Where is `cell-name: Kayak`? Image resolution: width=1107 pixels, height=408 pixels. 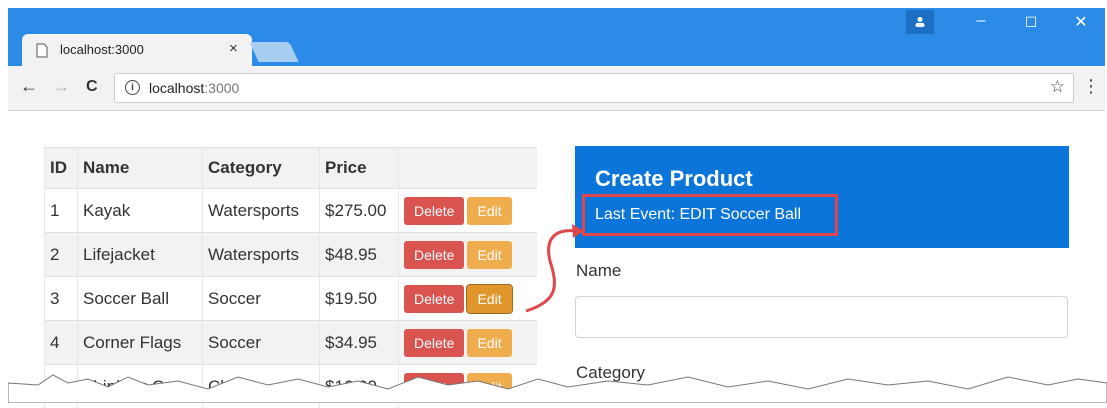 cell-name: Kayak is located at coordinates (140, 211).